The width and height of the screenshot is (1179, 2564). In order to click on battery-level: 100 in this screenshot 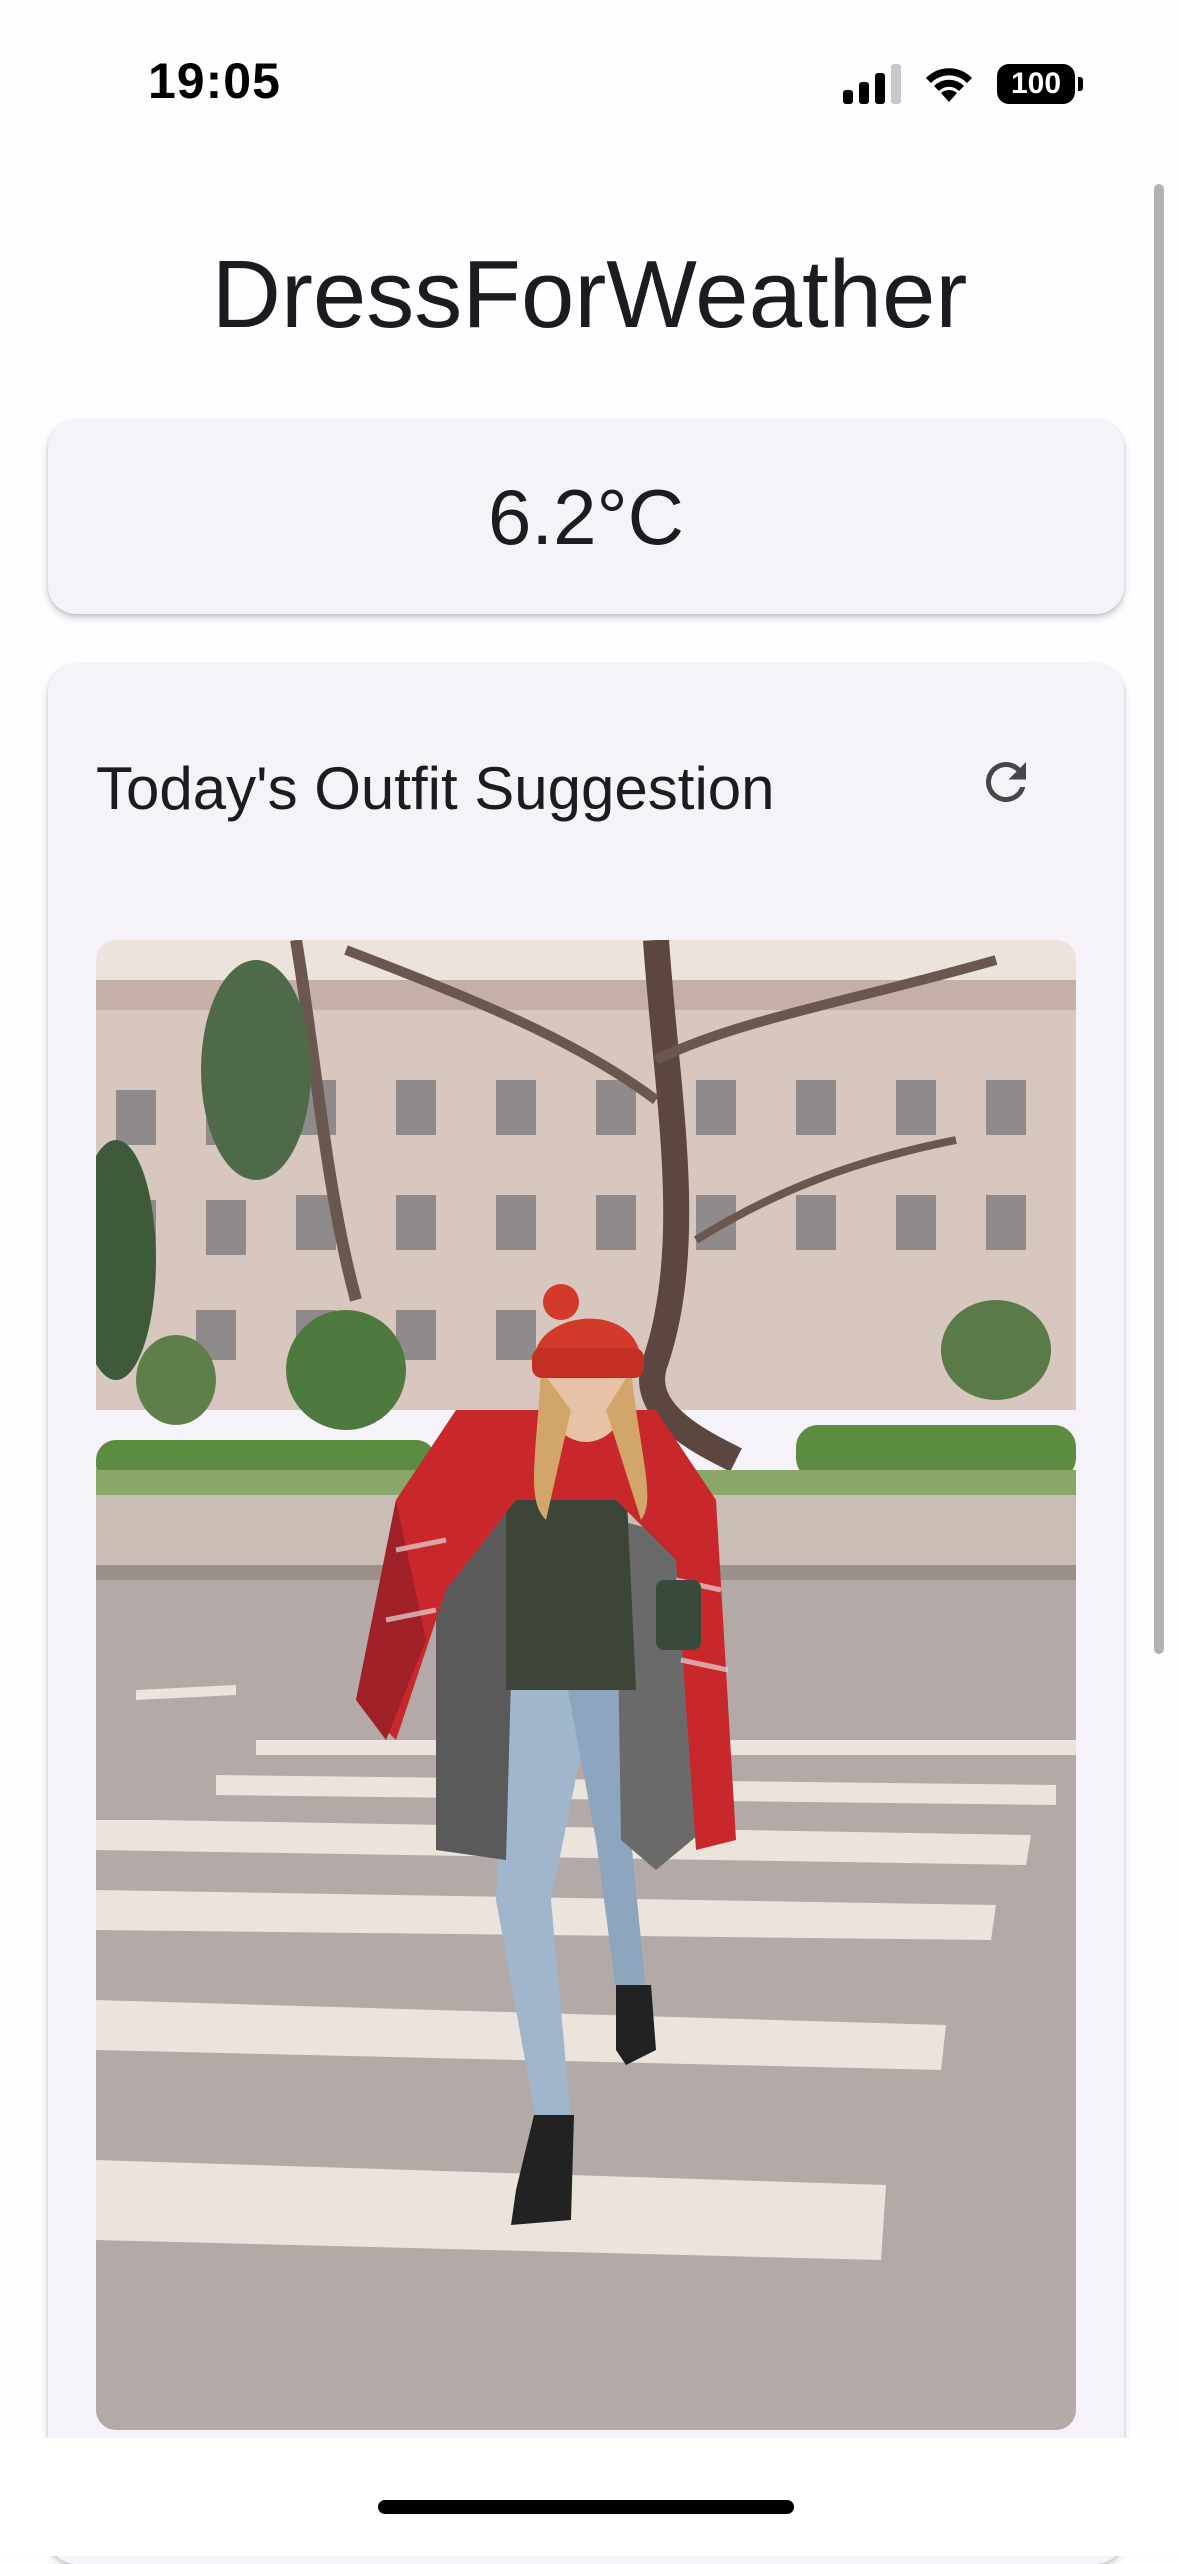, I will do `click(1036, 83)`.